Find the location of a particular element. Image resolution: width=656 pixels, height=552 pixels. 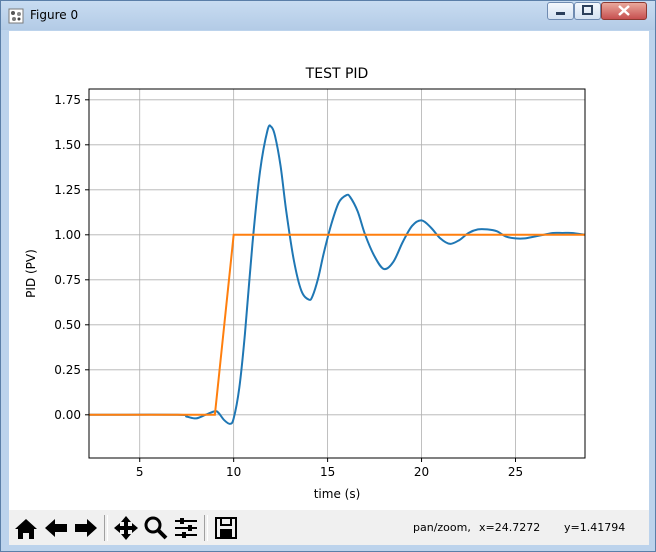

x-axis-label: time (s) is located at coordinates (337, 494).